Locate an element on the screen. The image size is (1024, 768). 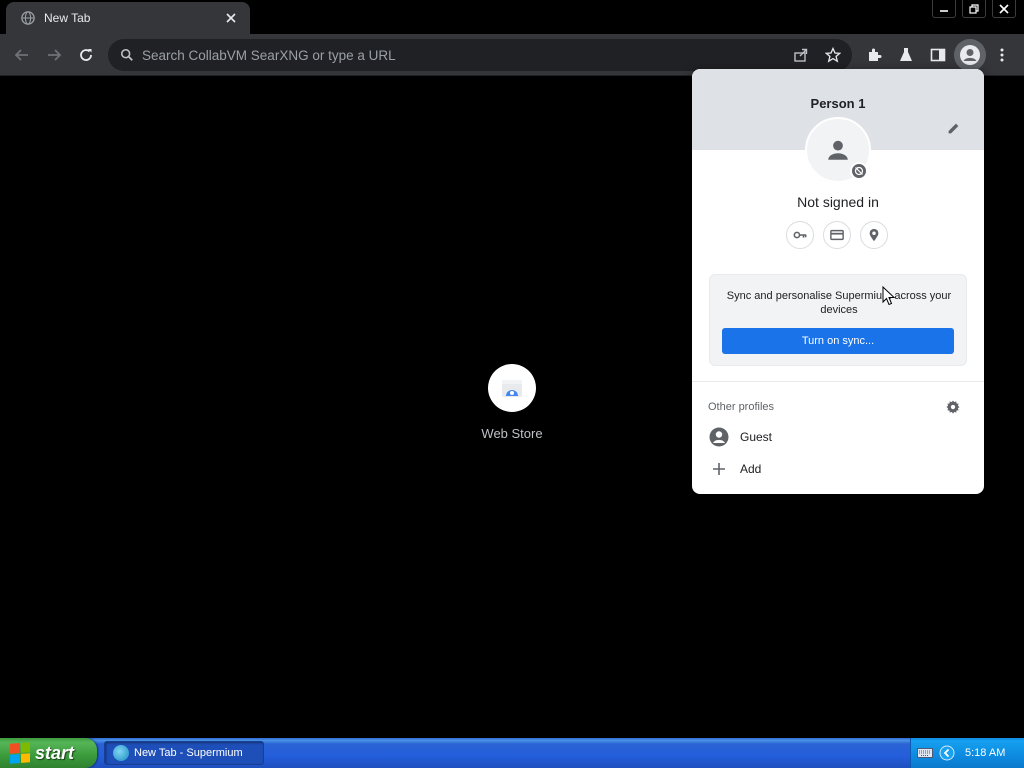
reload-button is located at coordinates (86, 55).